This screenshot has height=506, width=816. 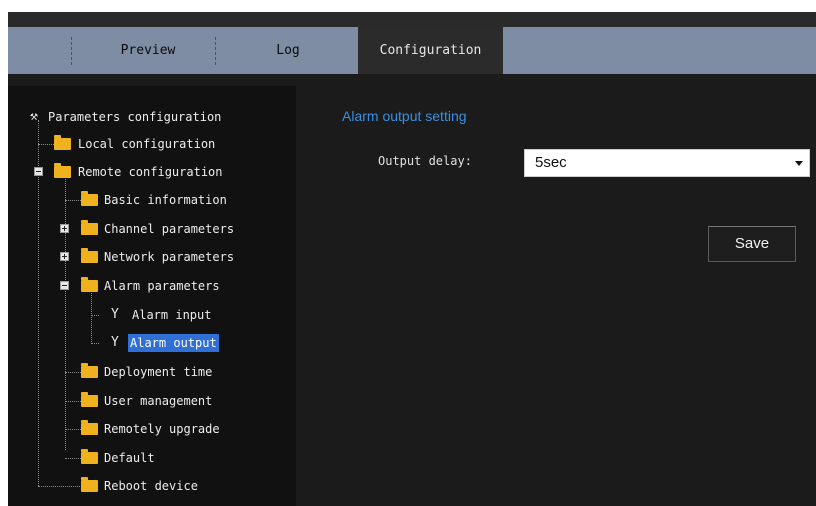 I want to click on tree-item-label: Reboot device, so click(x=151, y=486).